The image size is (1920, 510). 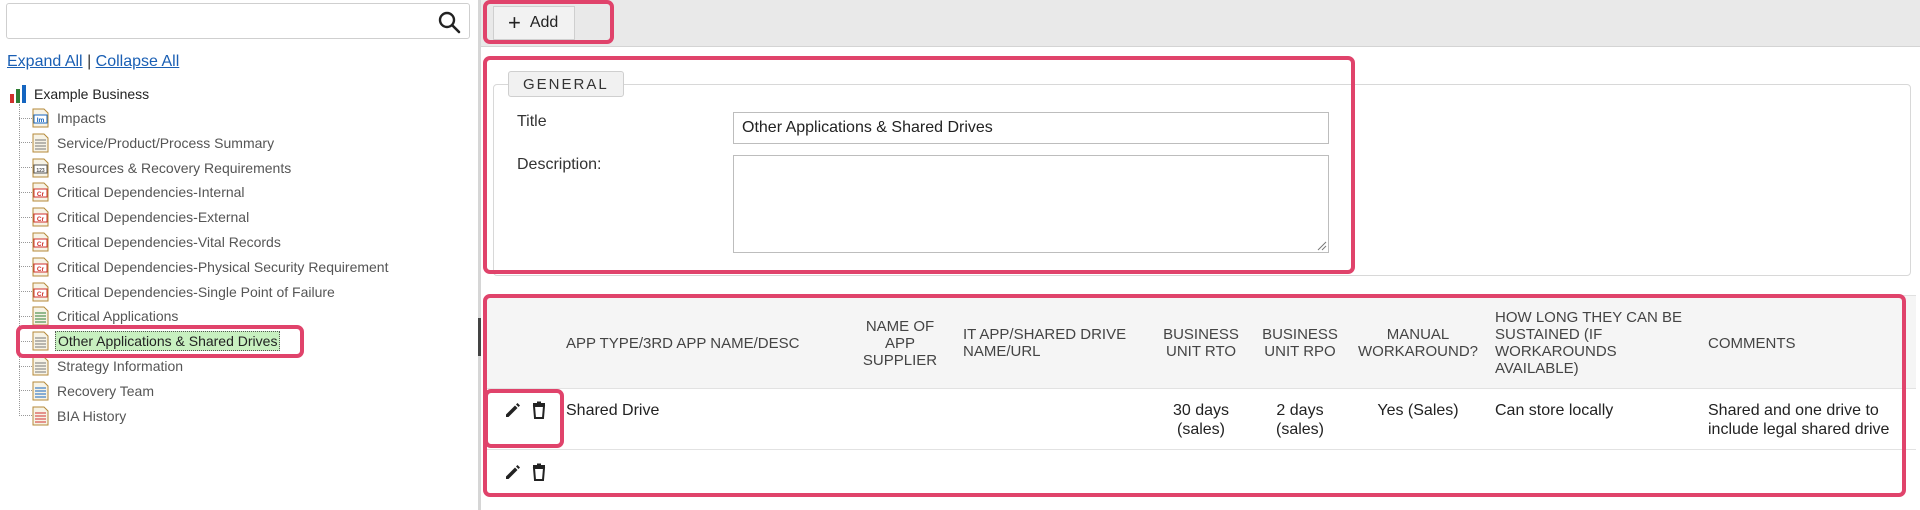 What do you see at coordinates (1554, 410) in the screenshot?
I see `cell-sustained: Can store locally` at bounding box center [1554, 410].